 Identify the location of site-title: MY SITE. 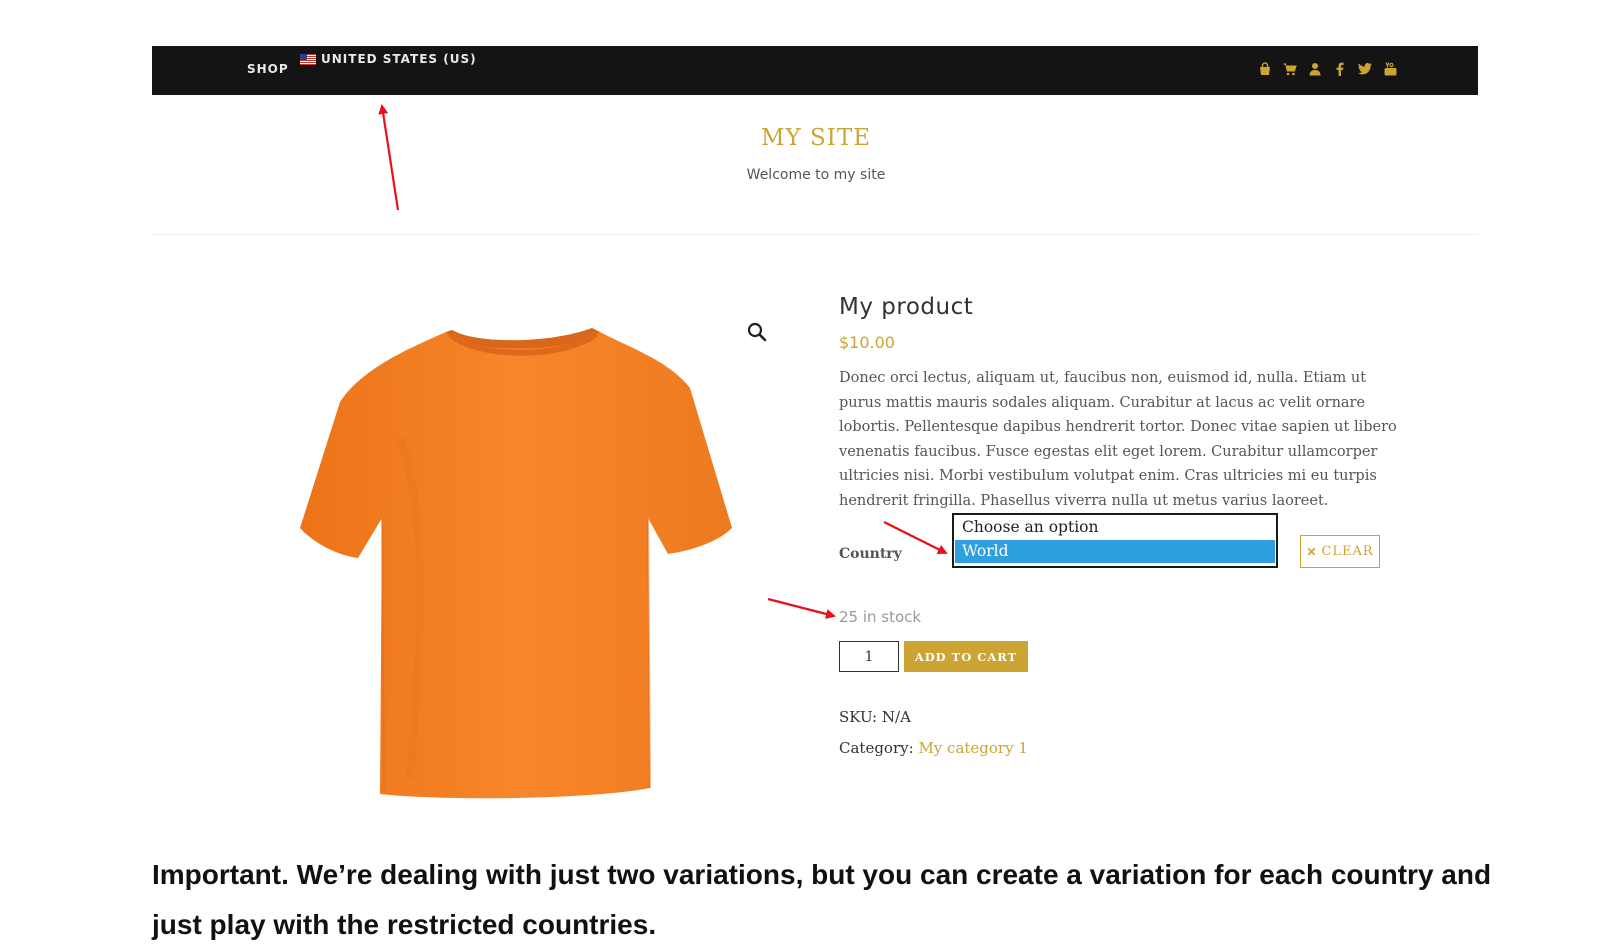
(805, 138).